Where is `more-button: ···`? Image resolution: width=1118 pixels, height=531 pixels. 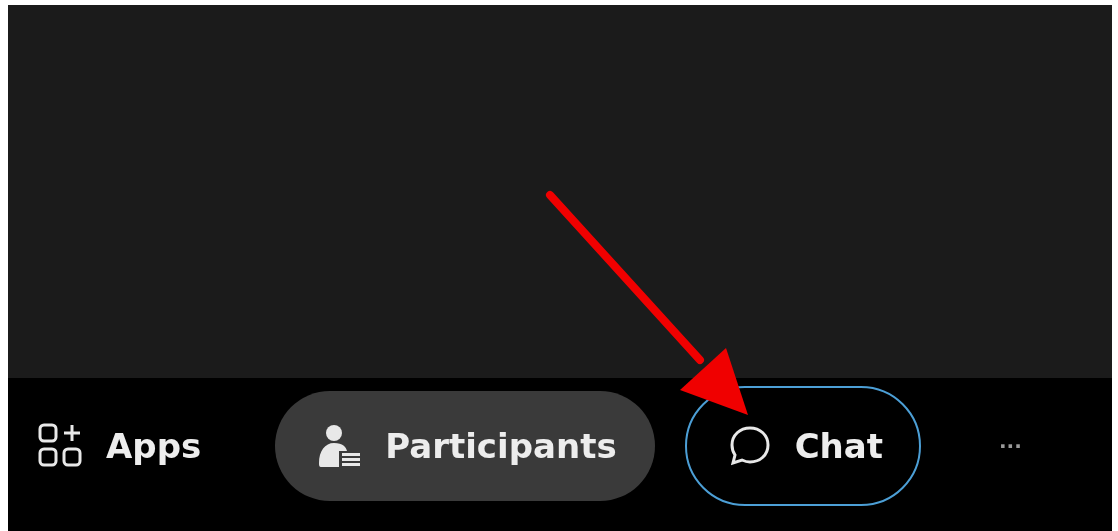
more-button: ··· is located at coordinates (1010, 445).